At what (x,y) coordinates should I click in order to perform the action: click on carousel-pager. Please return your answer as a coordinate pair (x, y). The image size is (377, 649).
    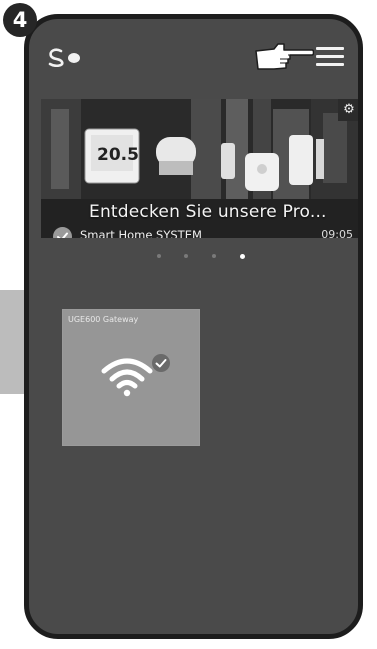
    Looking at the image, I should click on (193, 258).